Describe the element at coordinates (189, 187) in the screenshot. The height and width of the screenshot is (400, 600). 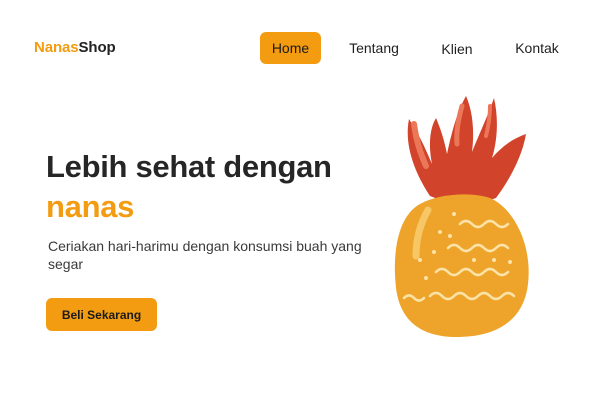
I see `hero-title: Lebih sehat dengan nanas` at that location.